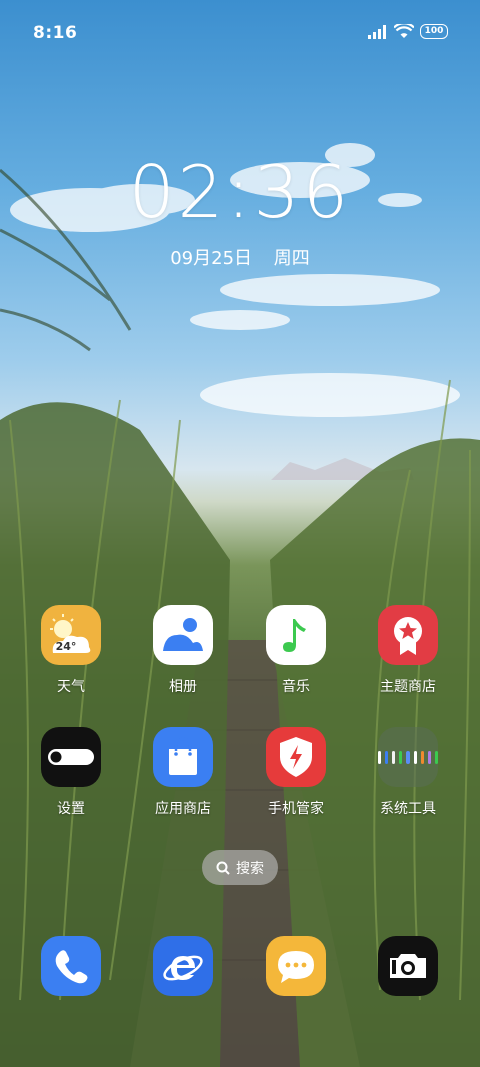  Describe the element at coordinates (71, 757) in the screenshot. I see `settings-toggle-icon` at that location.